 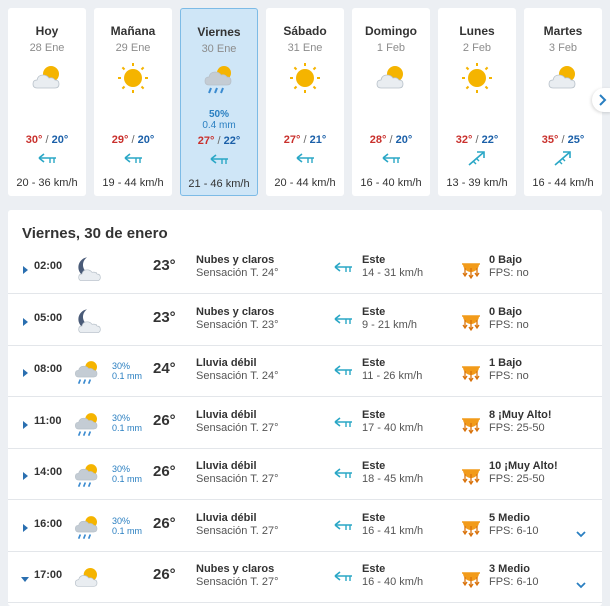 I want to click on day-card: Hoy 28 Ene 30° / 20° 20 - 36 km/h, so click(x=47, y=102).